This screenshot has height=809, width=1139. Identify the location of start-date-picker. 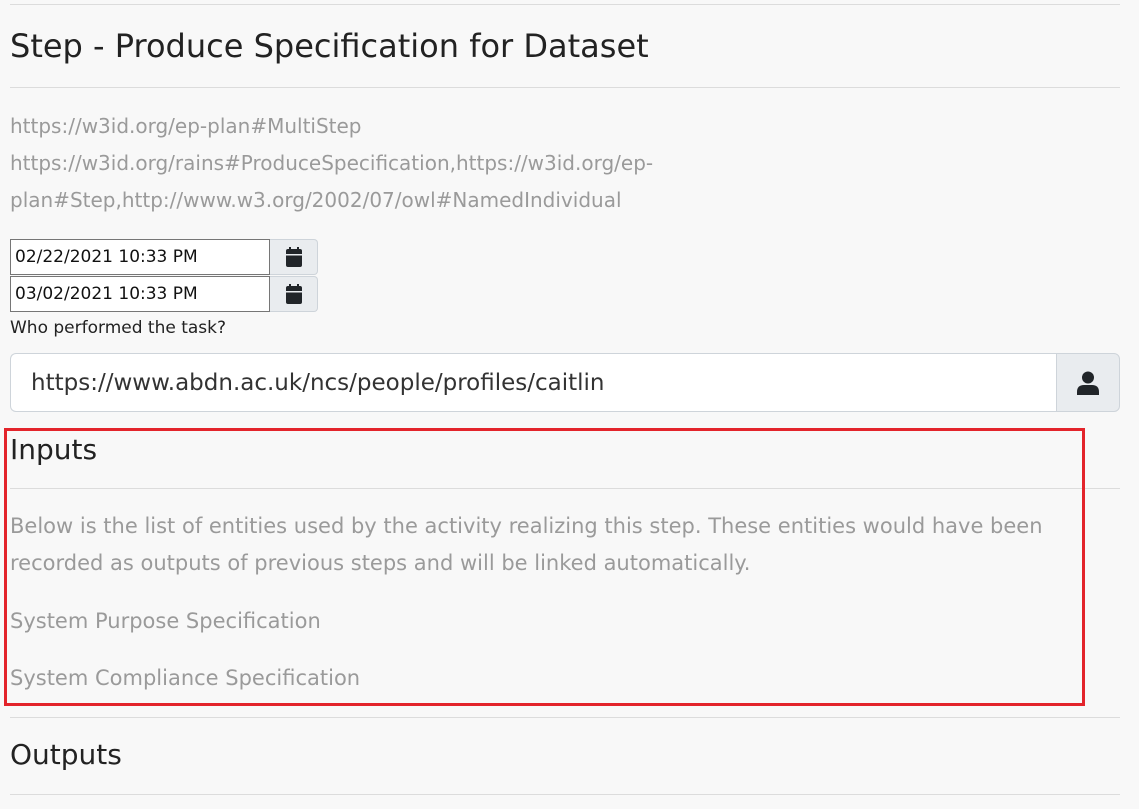
(164, 257).